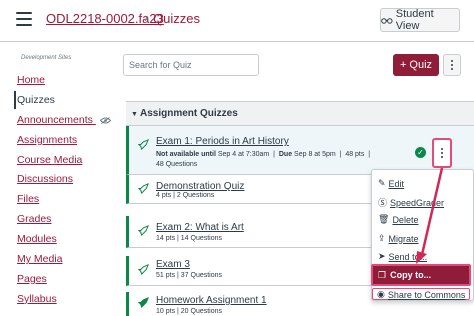 This screenshot has width=474, height=316. I want to click on sidebar-item-files: Files, so click(64, 201).